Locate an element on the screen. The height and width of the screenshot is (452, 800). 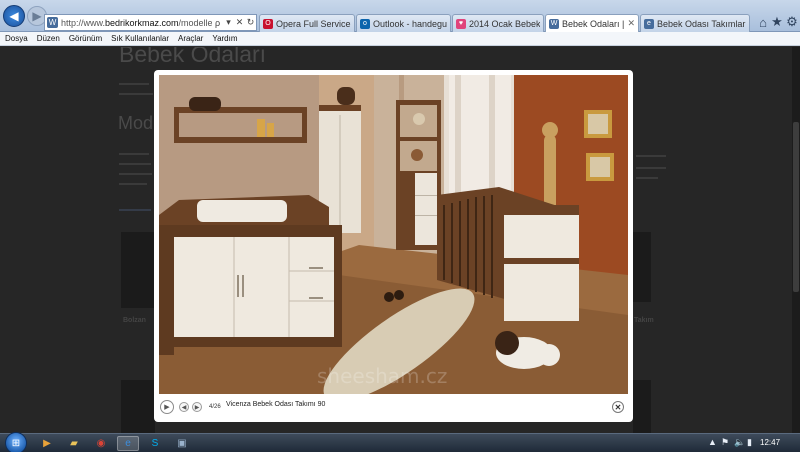
tools-gear-icon: ⚙ is located at coordinates (792, 21).